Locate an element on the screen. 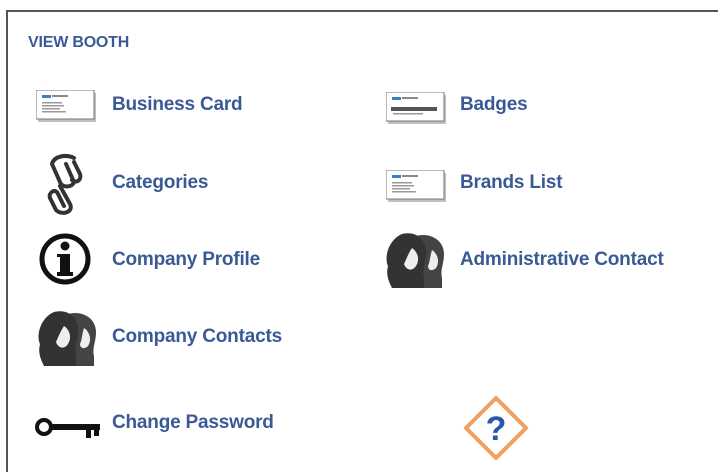 This screenshot has width=718, height=472. badges-link: Badges is located at coordinates (494, 105).